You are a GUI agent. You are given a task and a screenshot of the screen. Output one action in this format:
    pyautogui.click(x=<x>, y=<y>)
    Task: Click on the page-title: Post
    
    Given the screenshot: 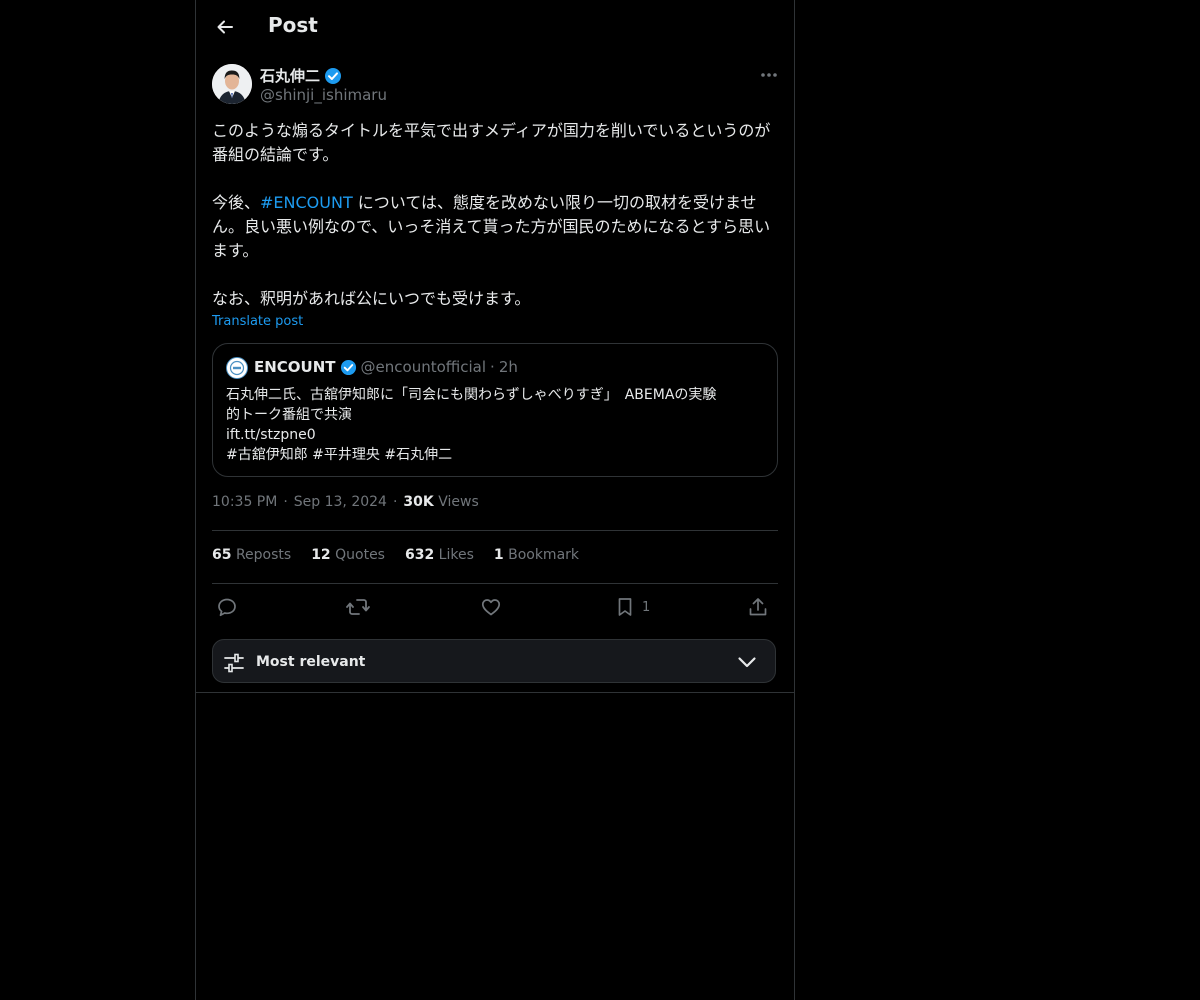 What is the action you would take?
    pyautogui.click(x=293, y=25)
    